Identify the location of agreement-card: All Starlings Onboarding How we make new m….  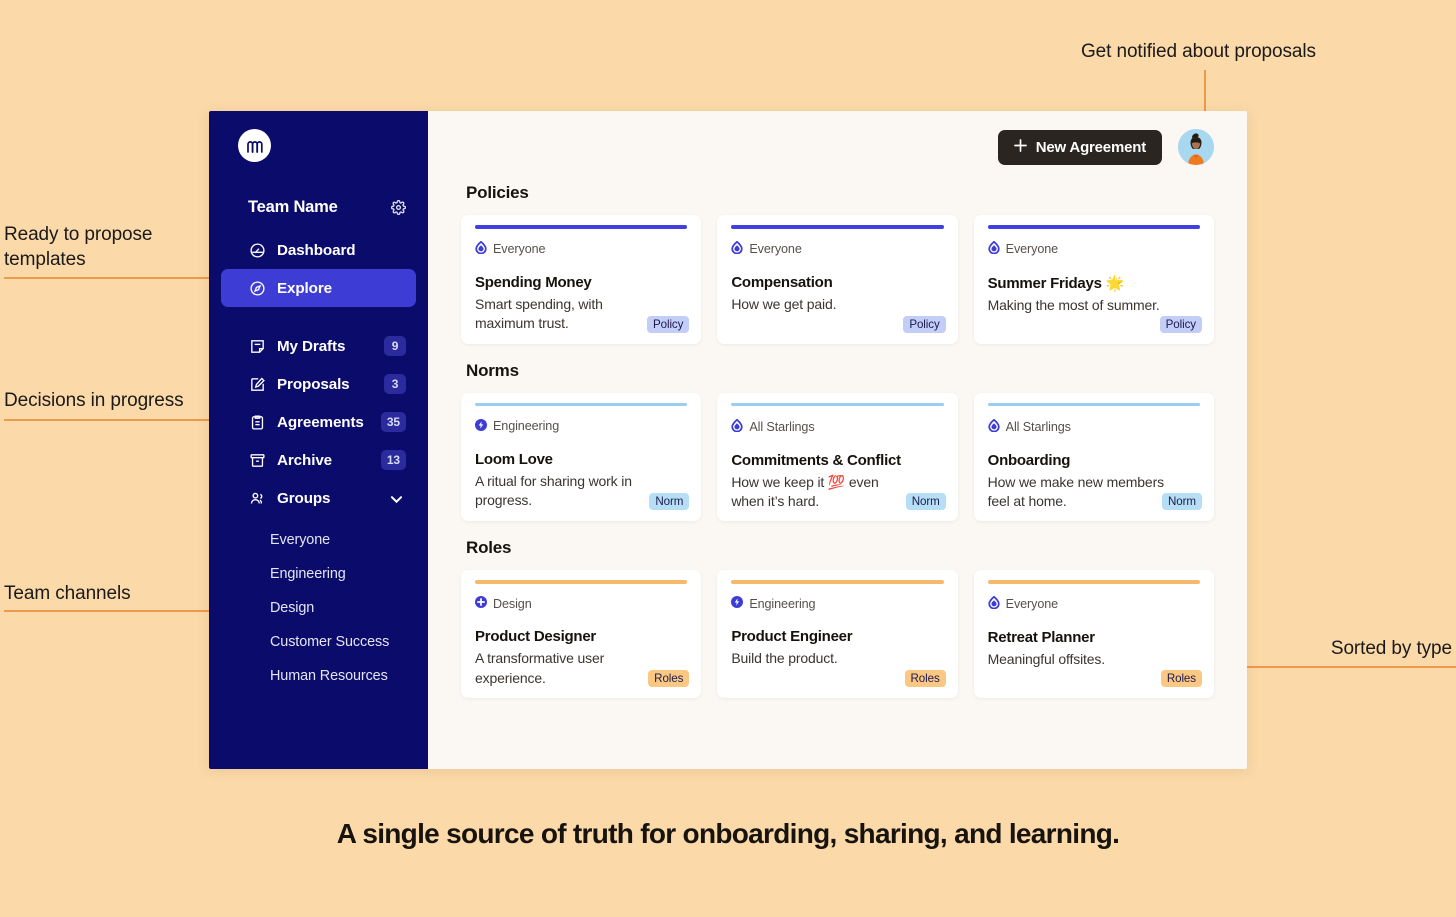
(1093, 457).